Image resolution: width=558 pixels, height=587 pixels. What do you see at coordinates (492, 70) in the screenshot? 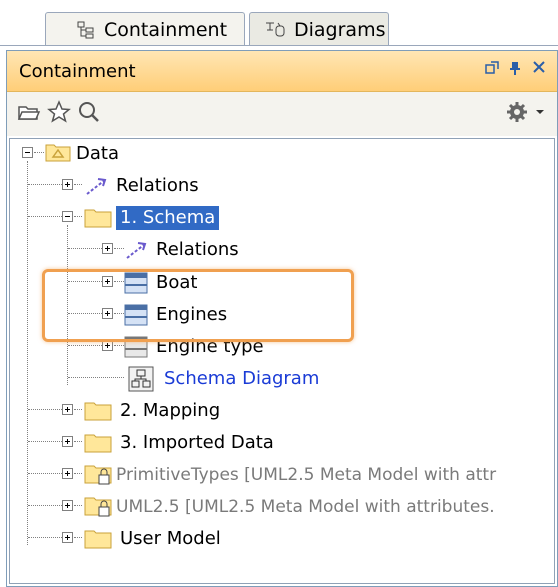
I see `float-window-icon` at bounding box center [492, 70].